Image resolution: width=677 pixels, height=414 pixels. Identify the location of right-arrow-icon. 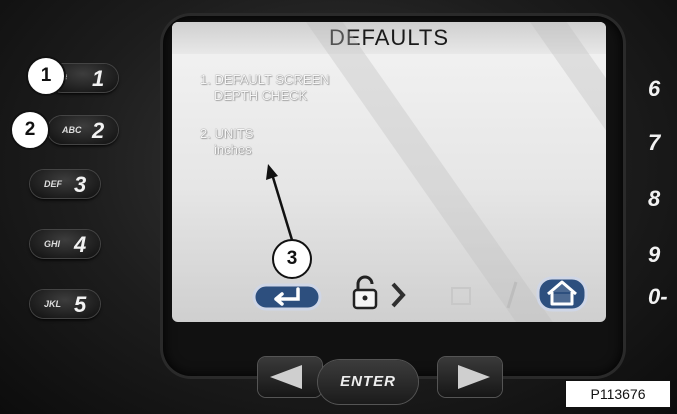
(474, 377).